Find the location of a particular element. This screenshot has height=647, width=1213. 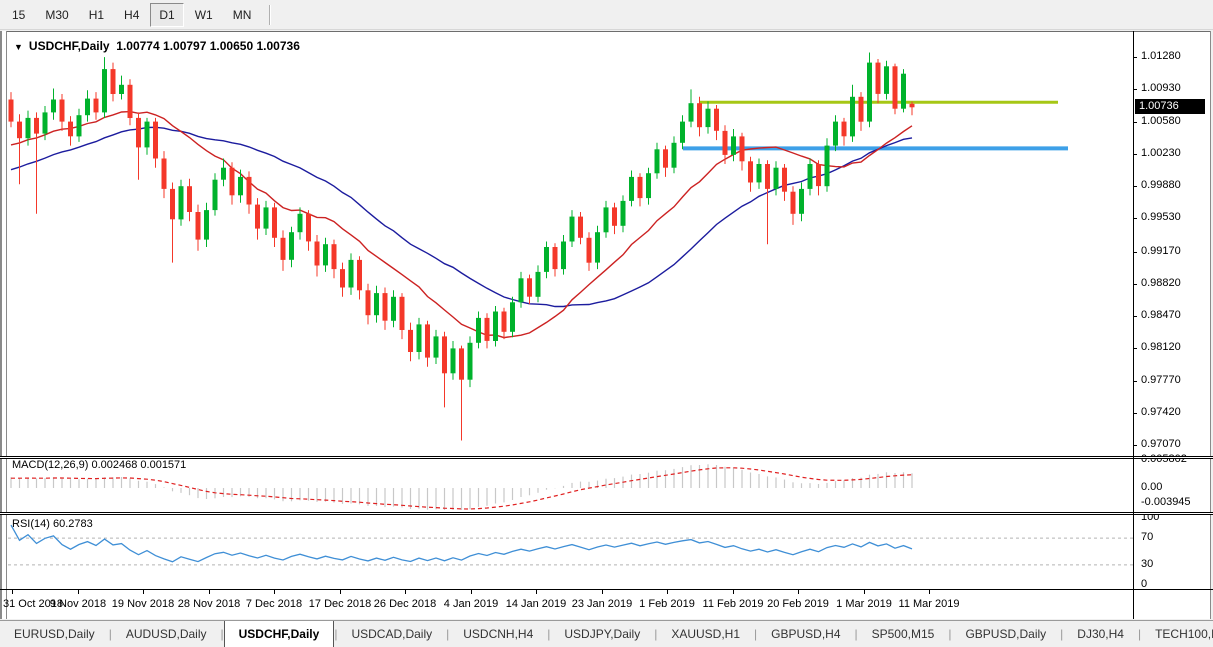

chart-symbol-label: USDCHF,Daily is located at coordinates (69, 46).